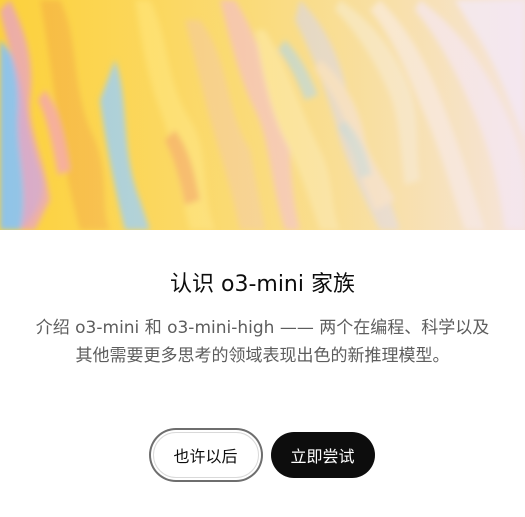 The width and height of the screenshot is (525, 517). What do you see at coordinates (262, 455) in the screenshot?
I see `dialog-actions: 也许以后 立即尝试` at bounding box center [262, 455].